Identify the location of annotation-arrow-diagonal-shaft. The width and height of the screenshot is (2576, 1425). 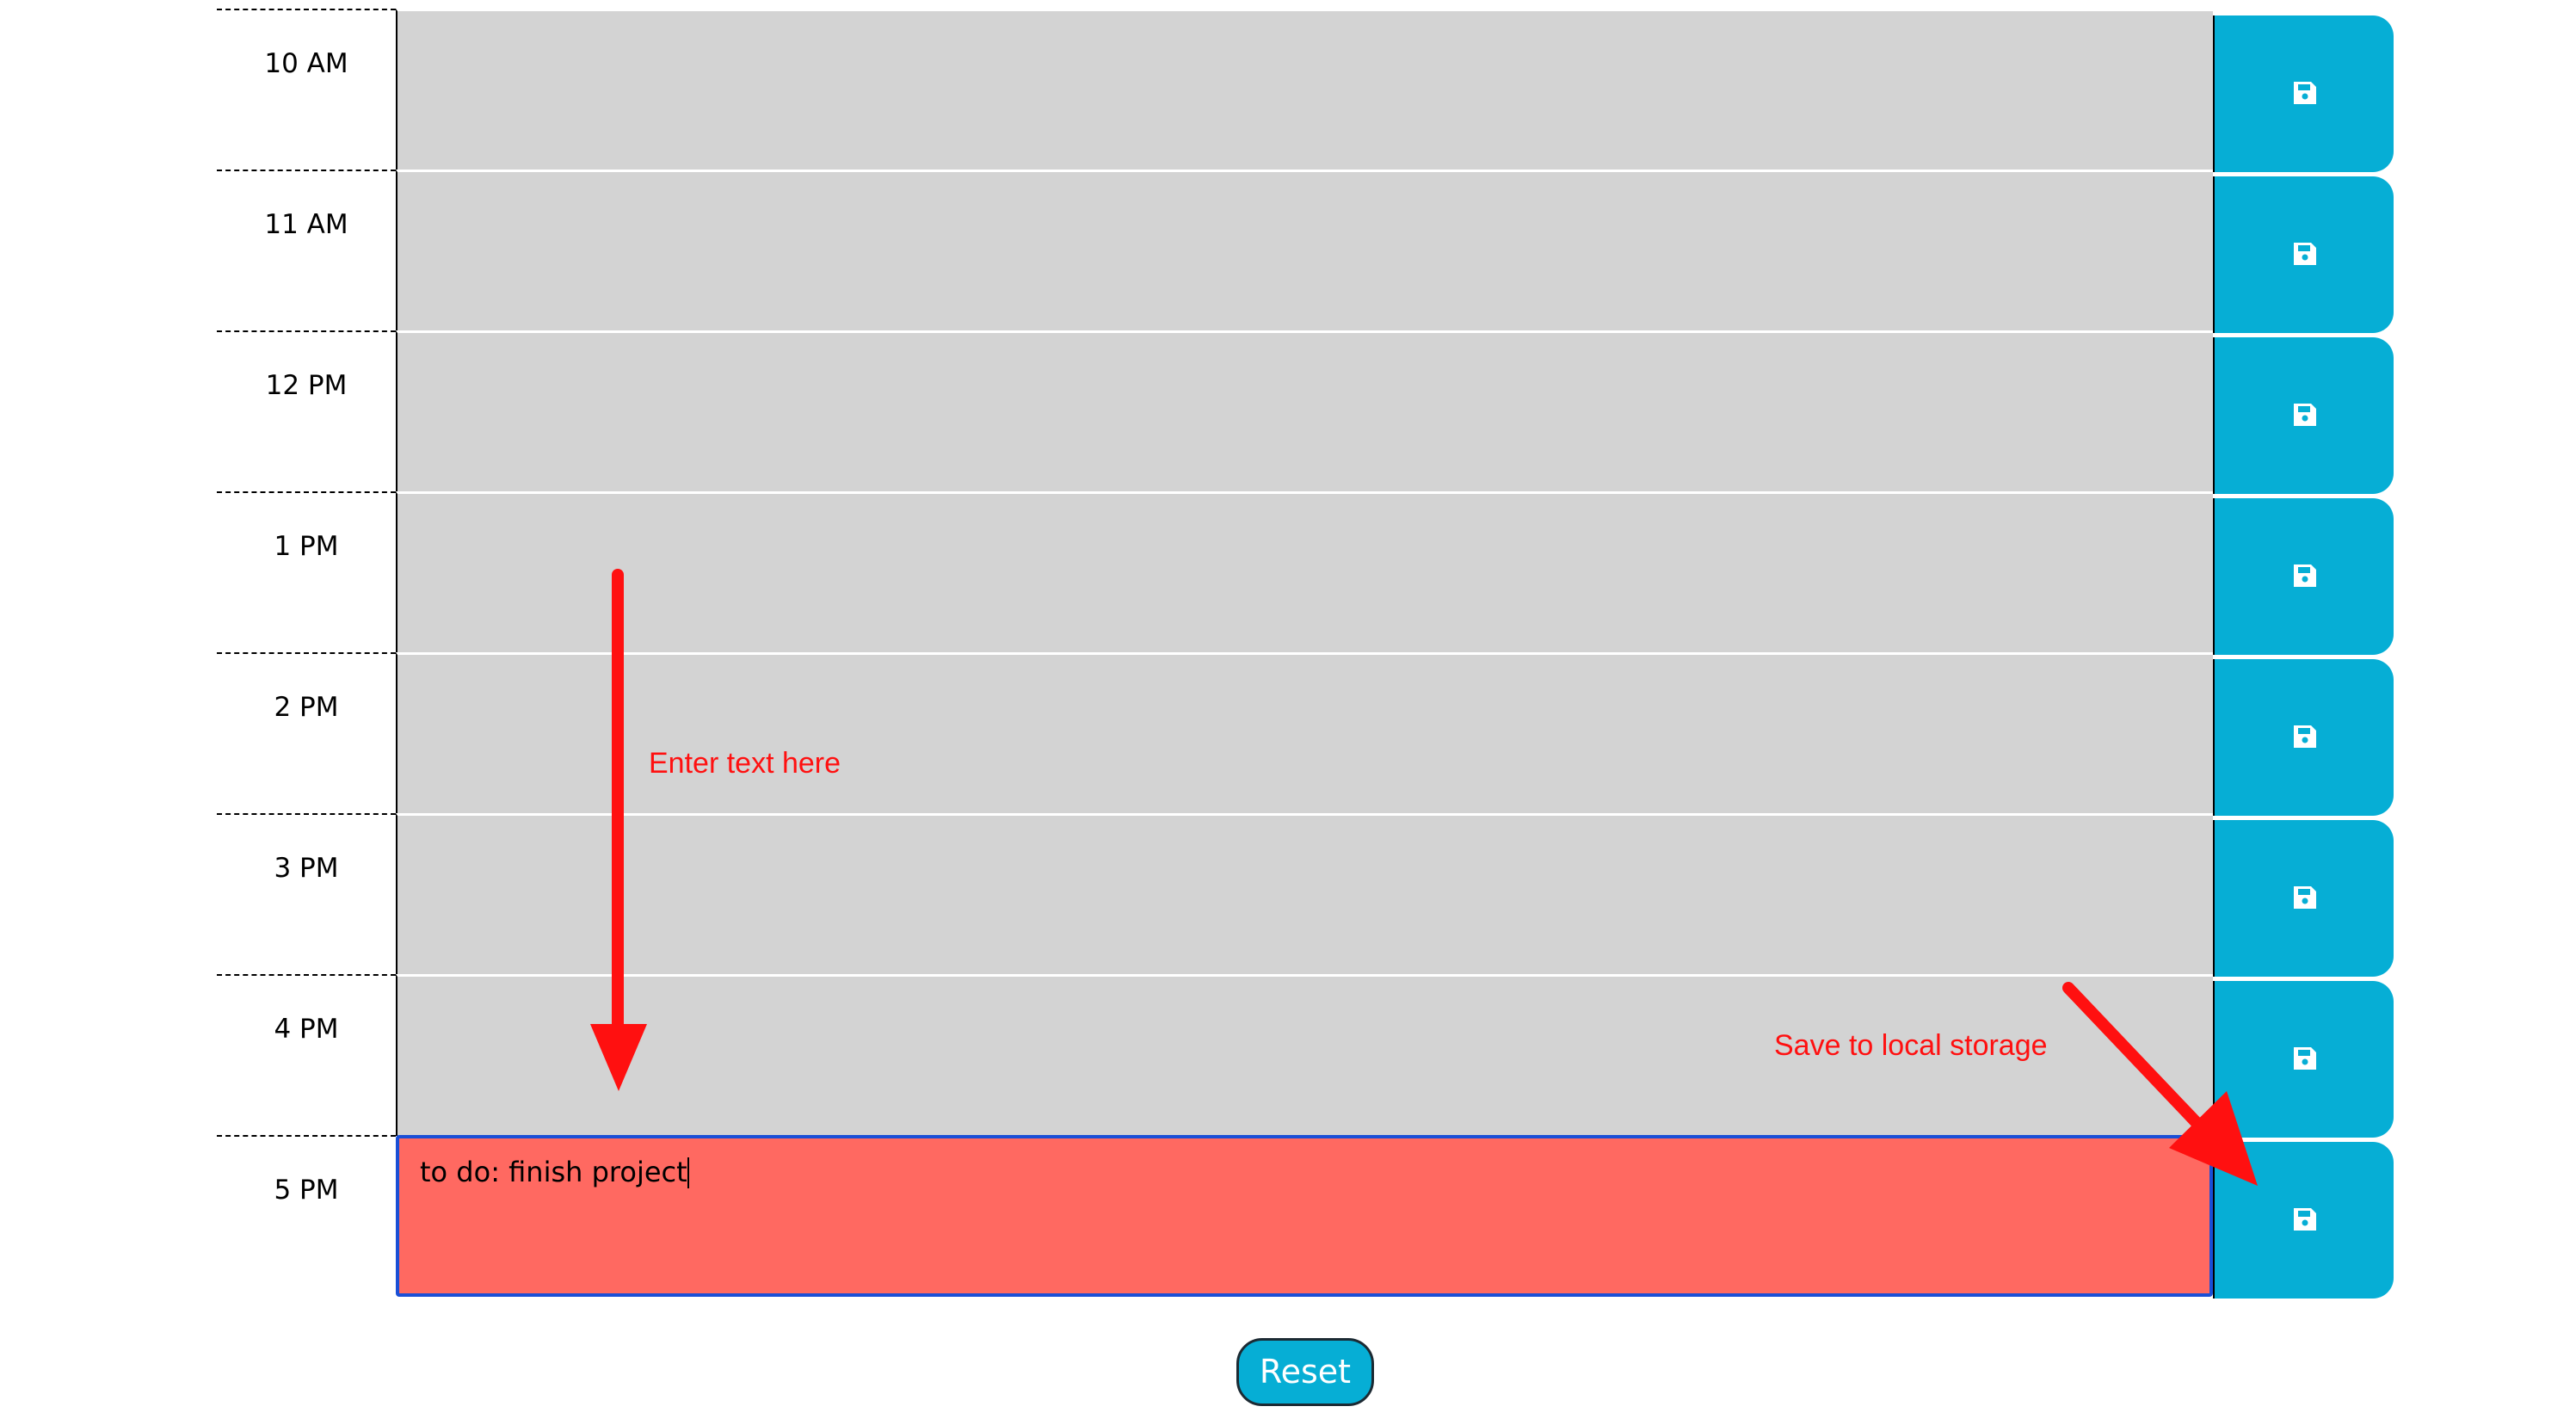
(2134, 1057).